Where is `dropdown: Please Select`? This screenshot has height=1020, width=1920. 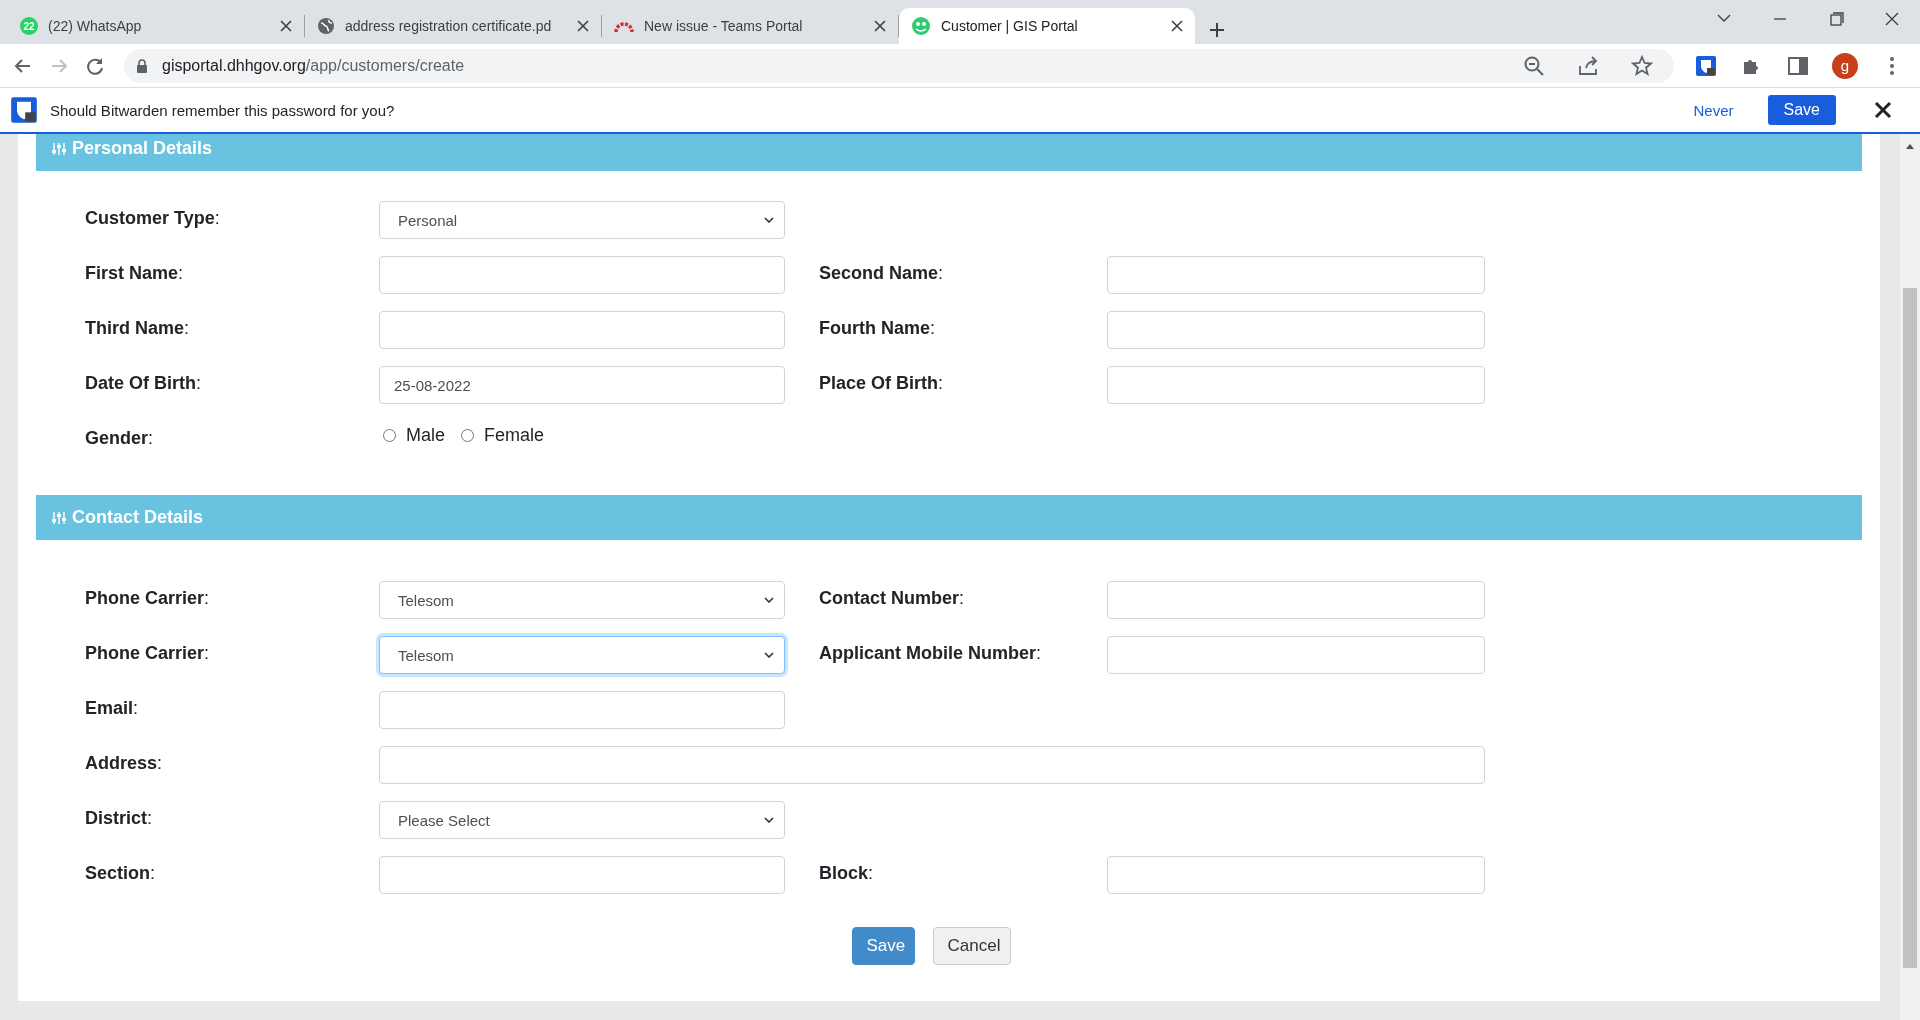 dropdown: Please Select is located at coordinates (582, 820).